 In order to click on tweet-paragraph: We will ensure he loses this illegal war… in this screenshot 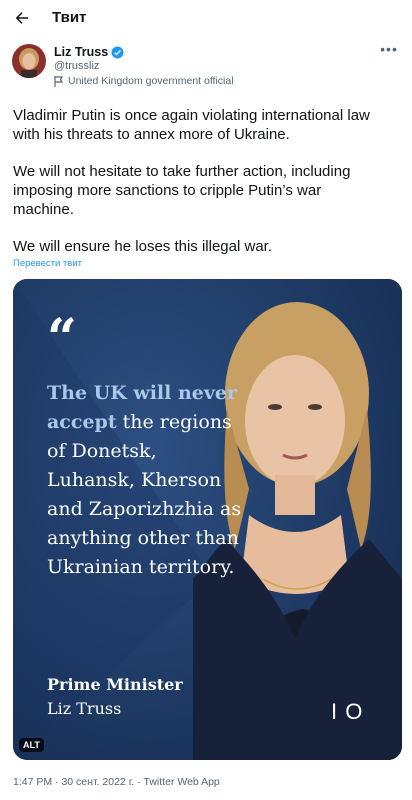, I will do `click(143, 246)`.